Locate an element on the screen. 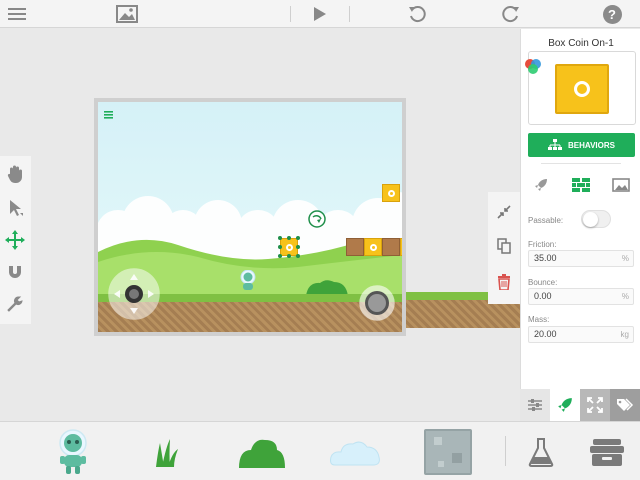 This screenshot has height=480, width=640. passable-toggle is located at coordinates (596, 219).